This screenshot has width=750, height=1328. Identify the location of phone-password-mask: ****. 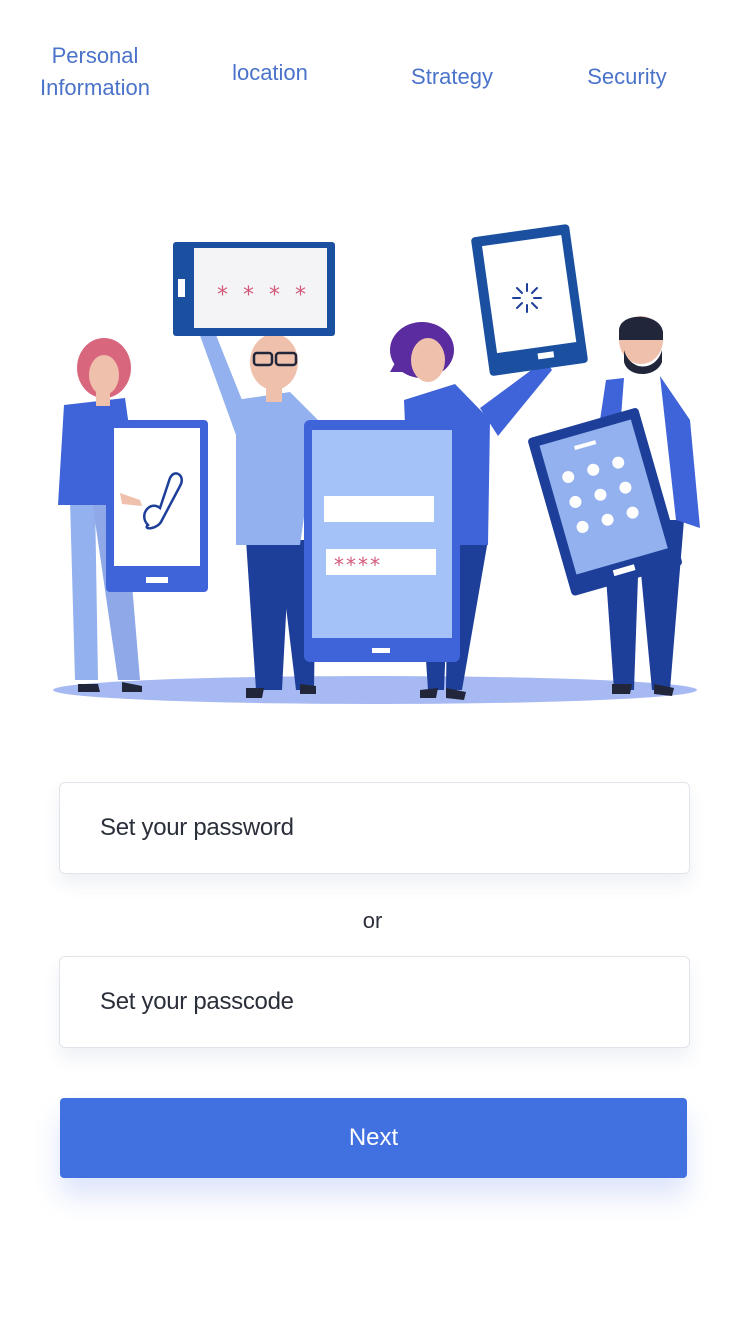
(358, 565).